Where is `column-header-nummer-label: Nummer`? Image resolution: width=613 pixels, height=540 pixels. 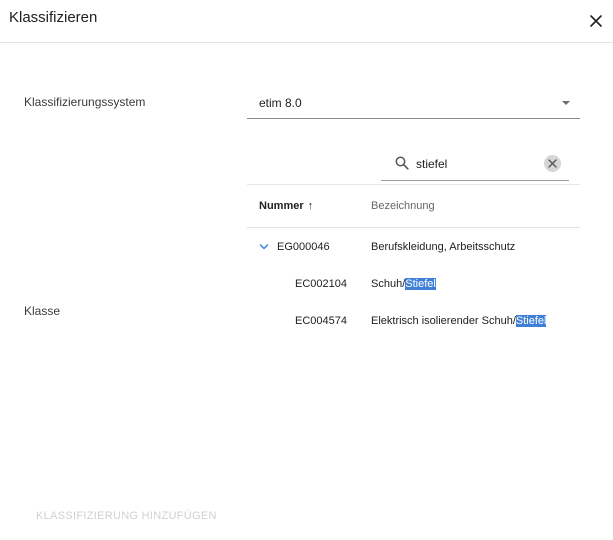 column-header-nummer-label: Nummer is located at coordinates (281, 206).